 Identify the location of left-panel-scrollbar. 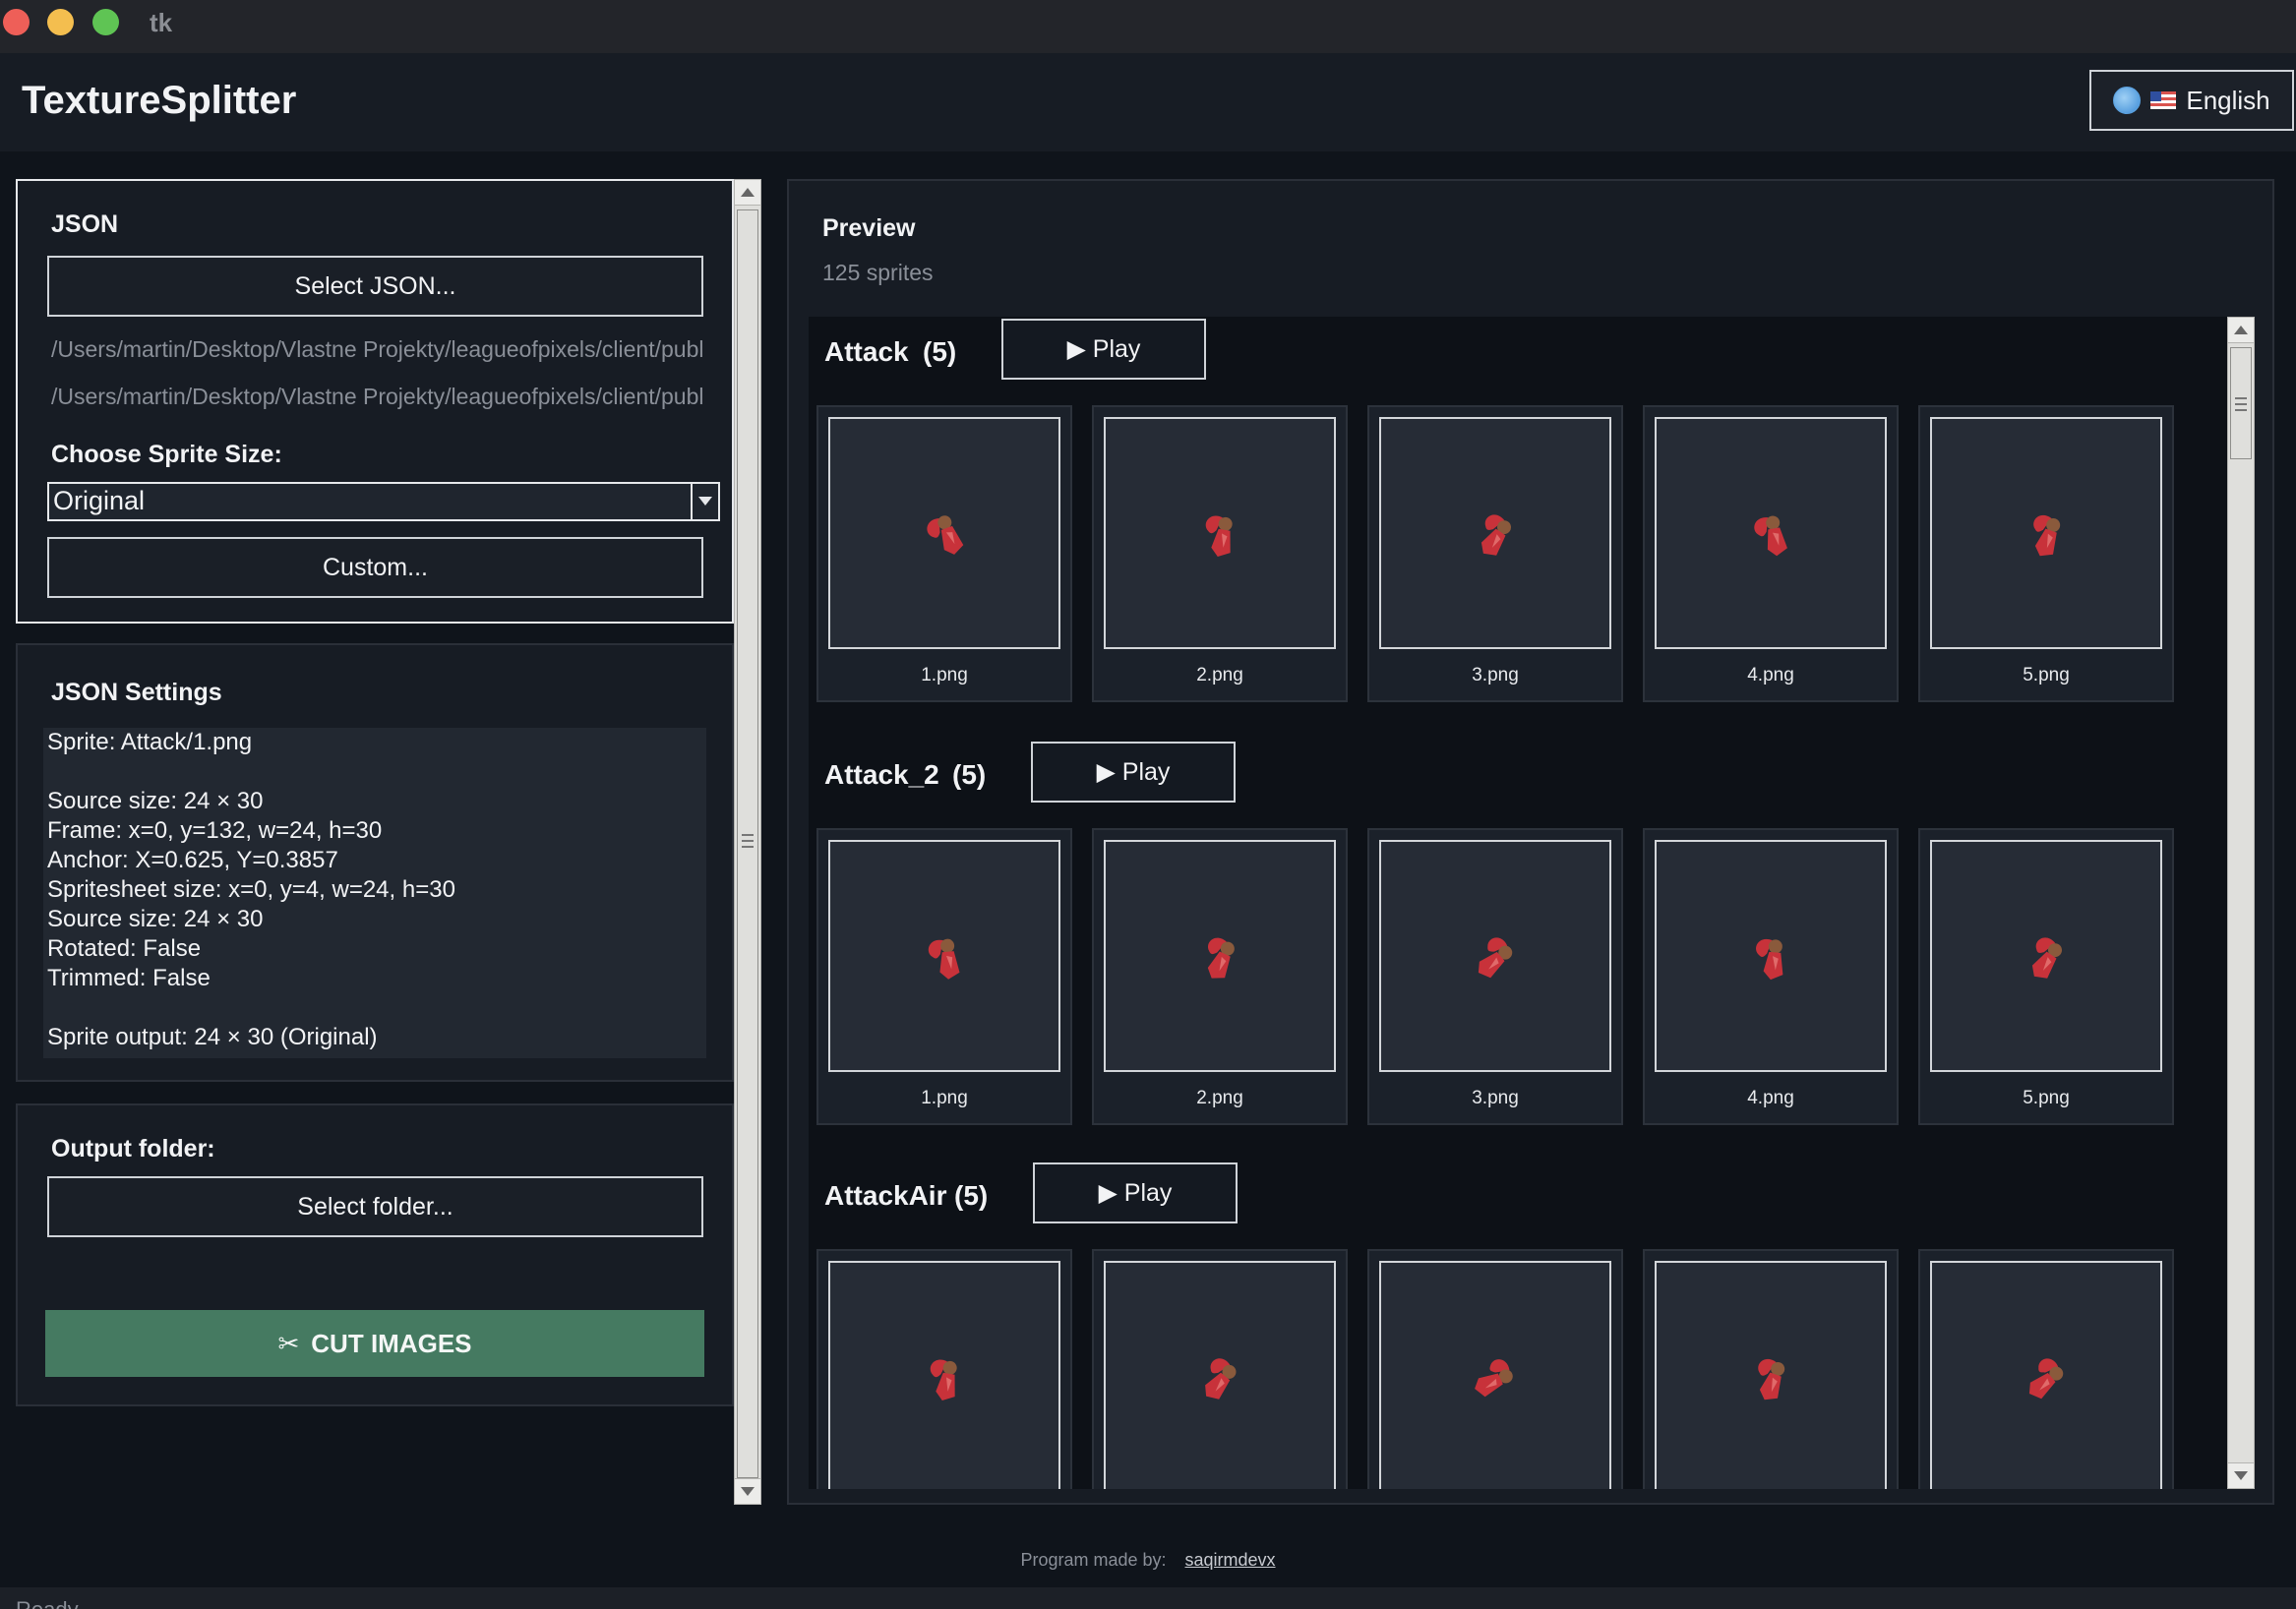
(747, 842).